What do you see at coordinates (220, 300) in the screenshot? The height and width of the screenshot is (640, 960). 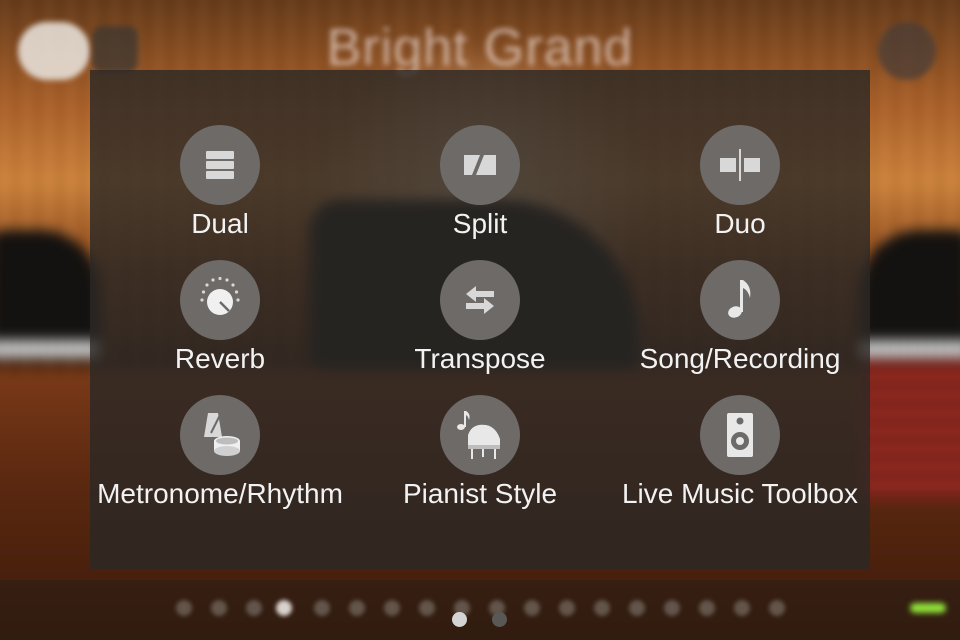 I see `reverb-icon` at bounding box center [220, 300].